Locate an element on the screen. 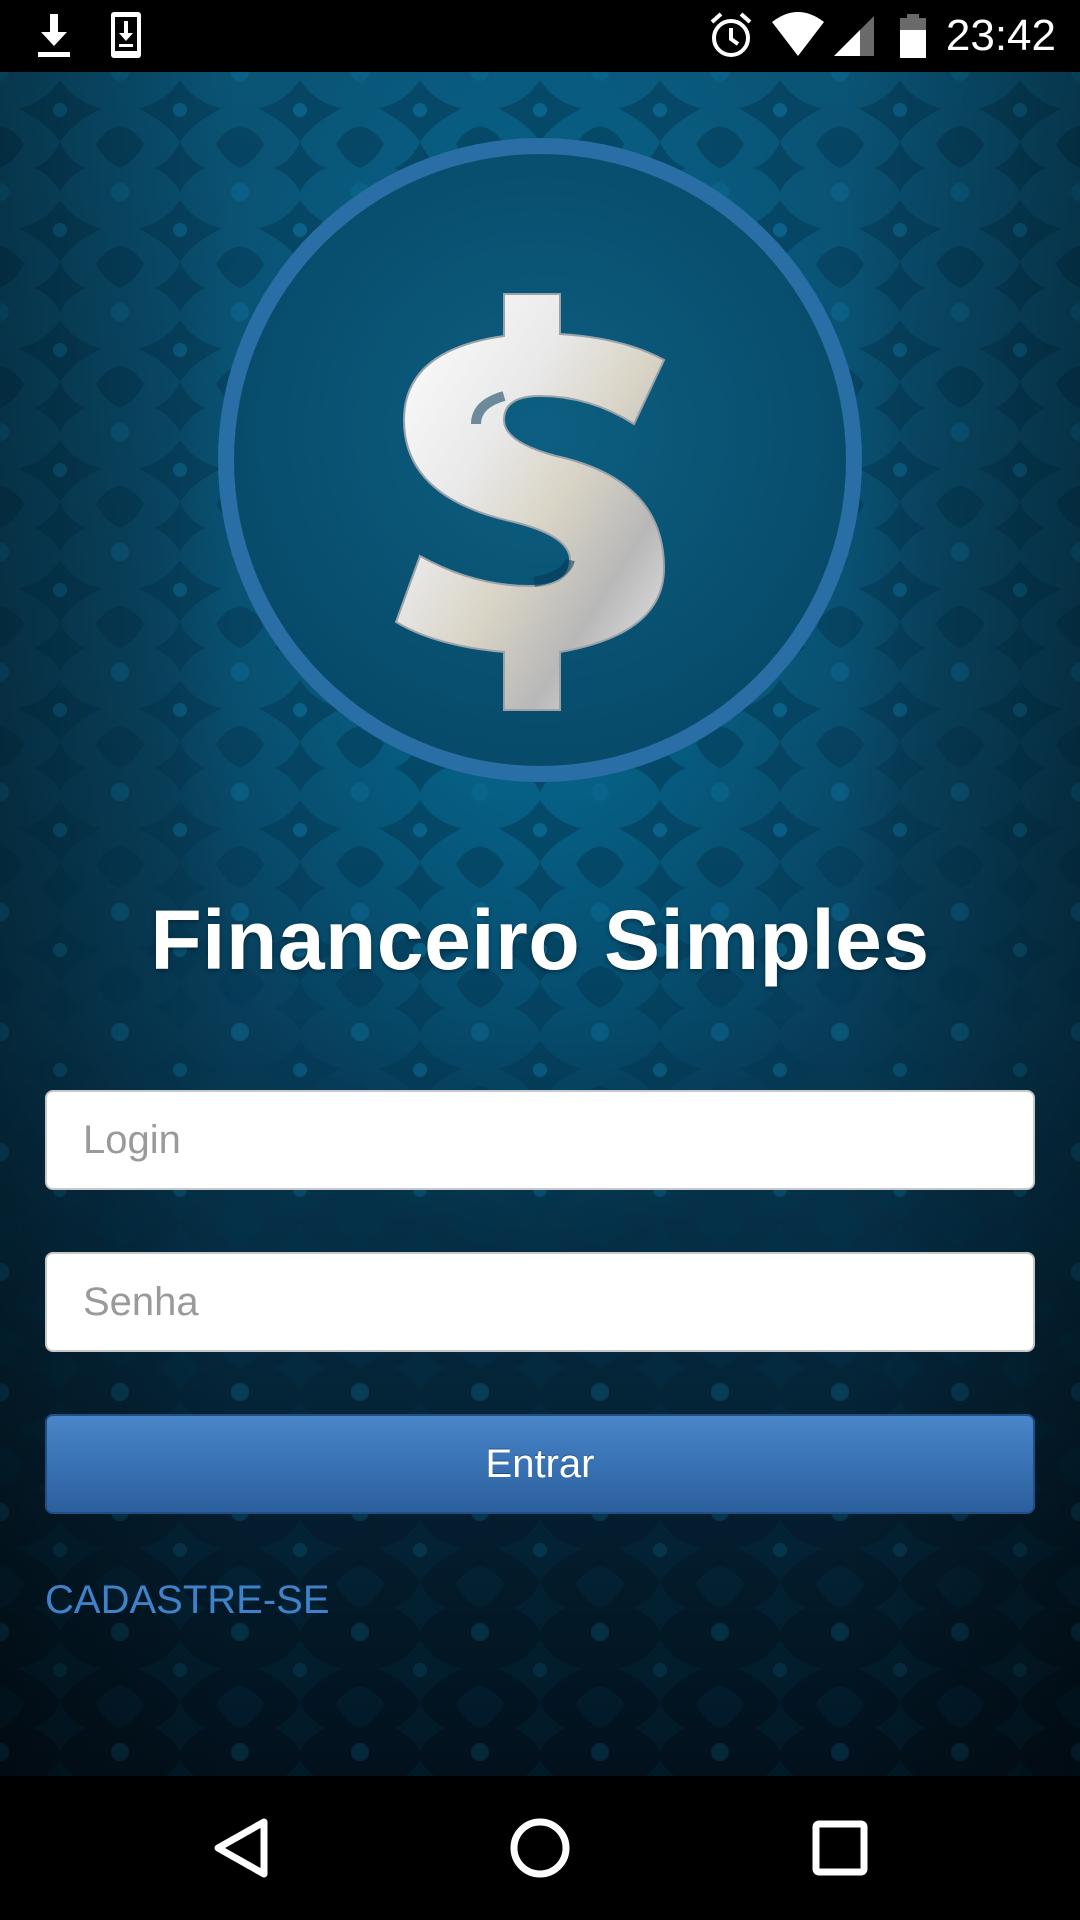 The height and width of the screenshot is (1920, 1080). navigation-bar is located at coordinates (540, 1848).